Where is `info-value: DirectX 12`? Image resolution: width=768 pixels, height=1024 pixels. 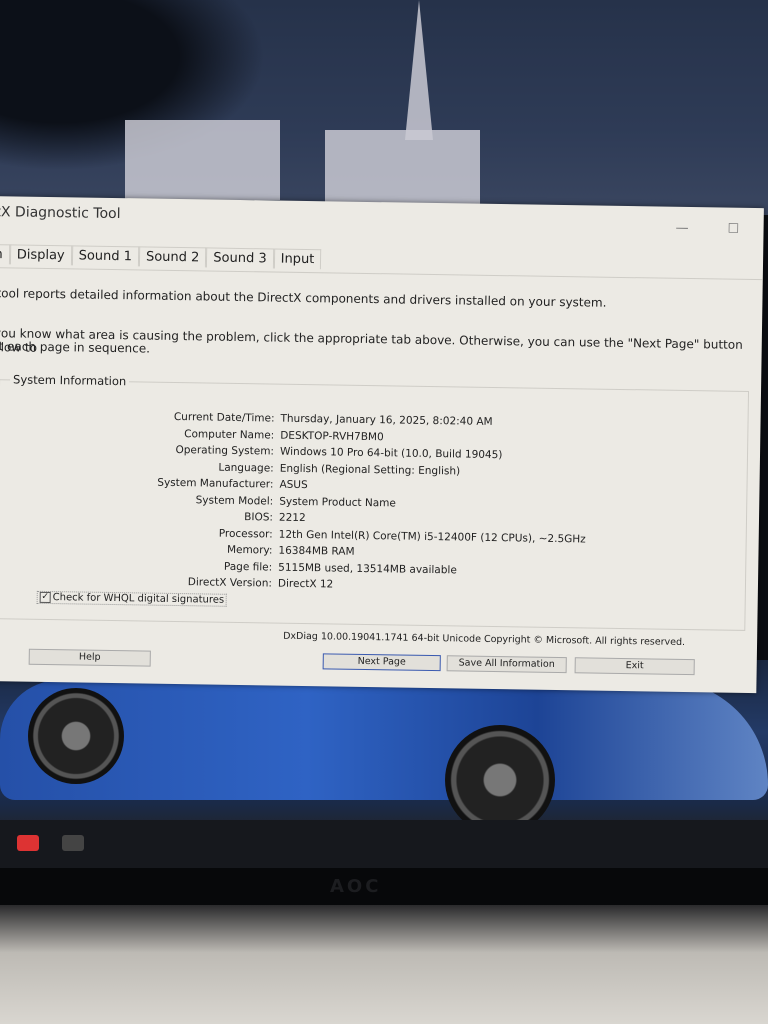 info-value: DirectX 12 is located at coordinates (305, 584).